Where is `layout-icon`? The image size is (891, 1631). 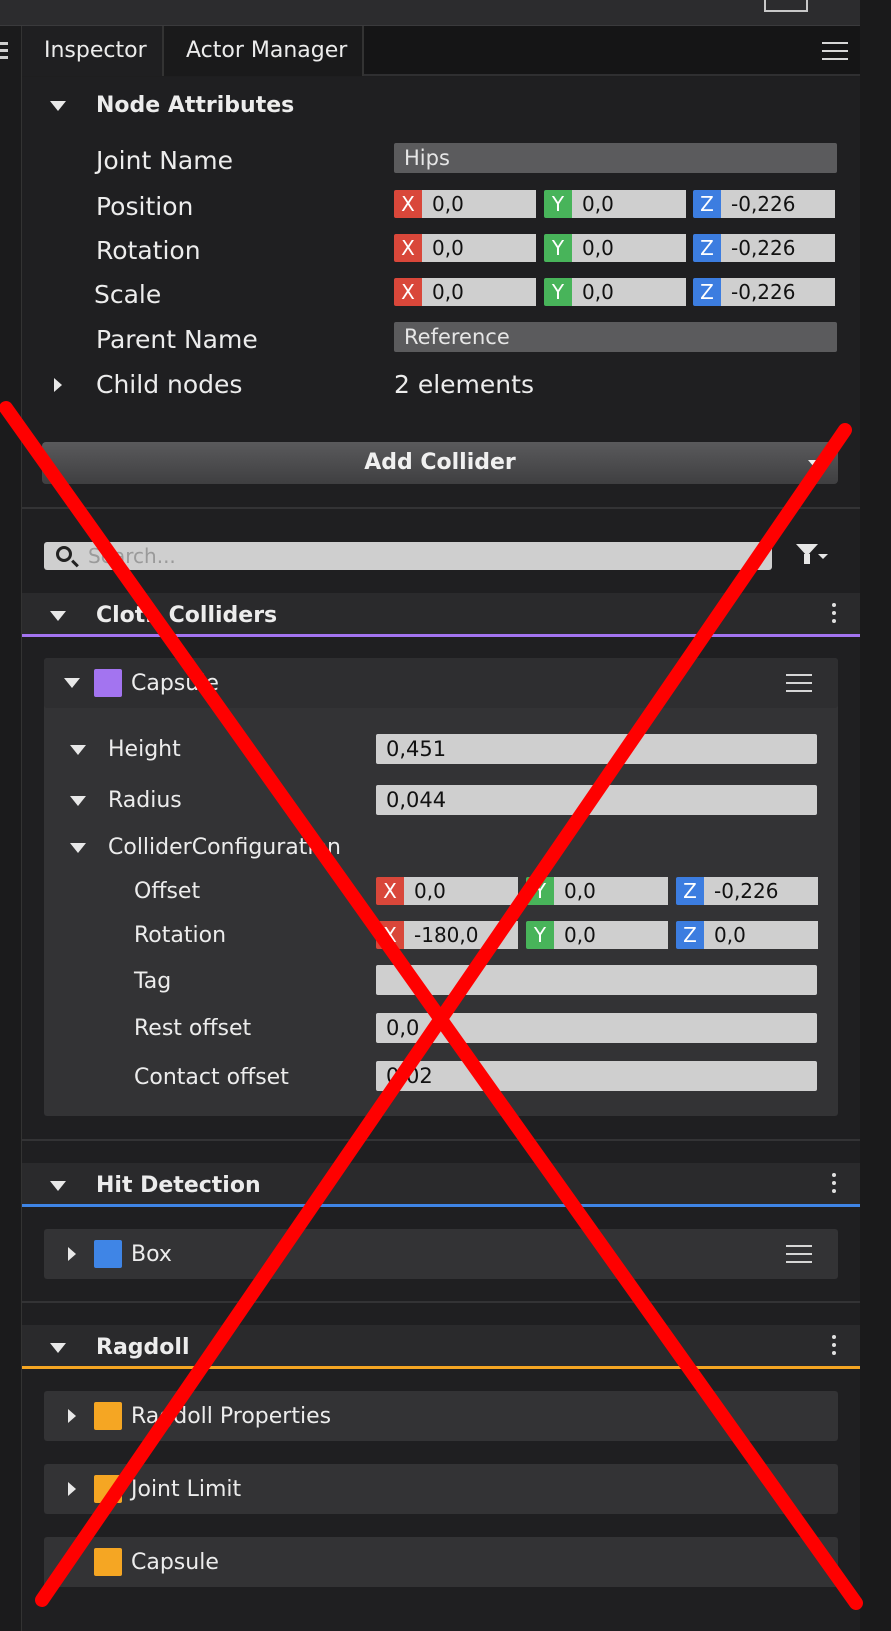
layout-icon is located at coordinates (786, 6).